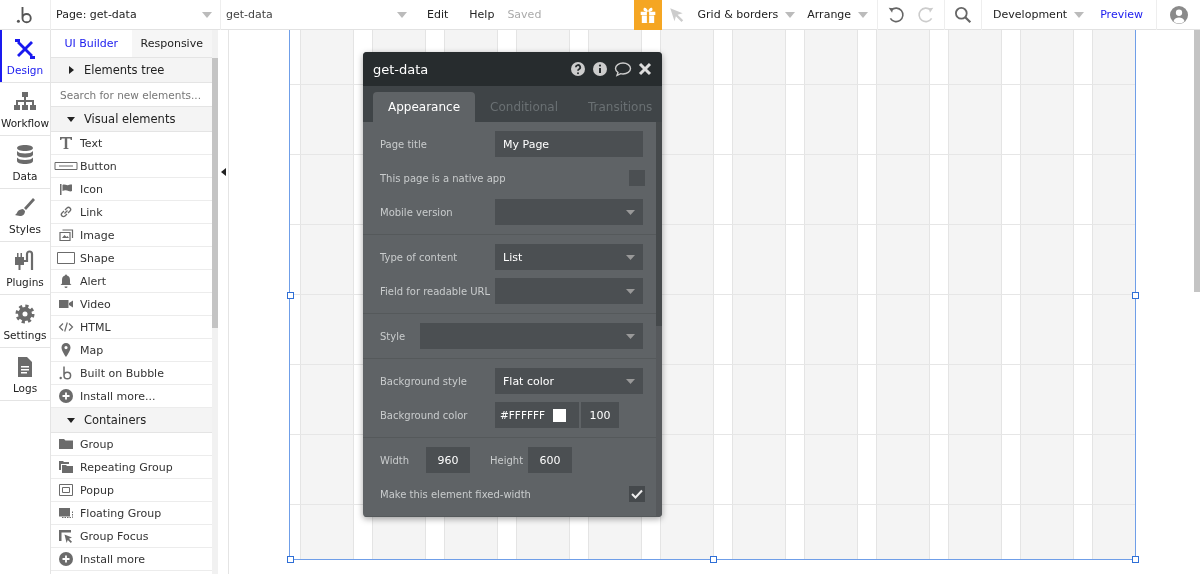 This screenshot has height=574, width=1200. Describe the element at coordinates (401, 69) in the screenshot. I see `editor-title: get-data` at that location.